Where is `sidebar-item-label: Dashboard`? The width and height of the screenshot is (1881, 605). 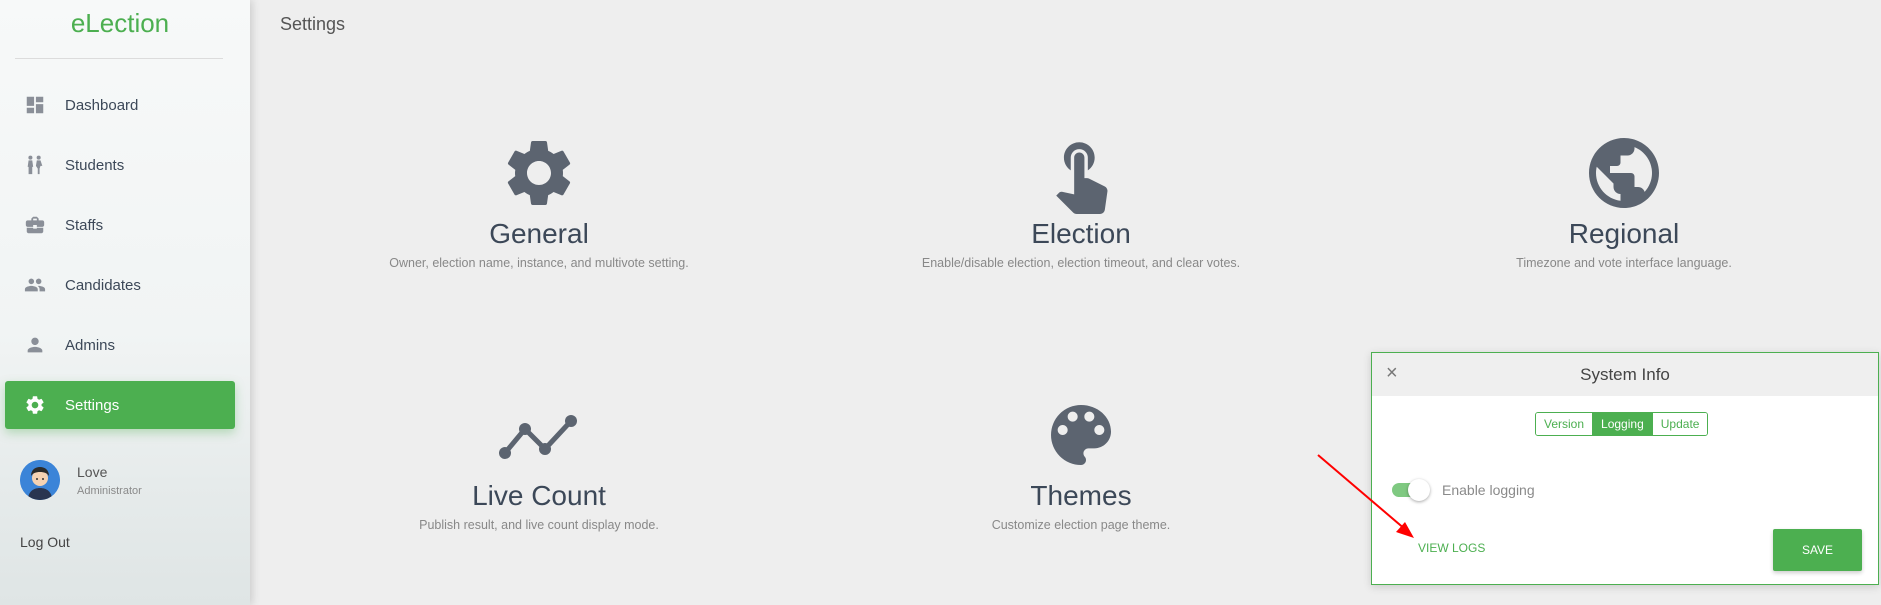
sidebar-item-label: Dashboard is located at coordinates (102, 105).